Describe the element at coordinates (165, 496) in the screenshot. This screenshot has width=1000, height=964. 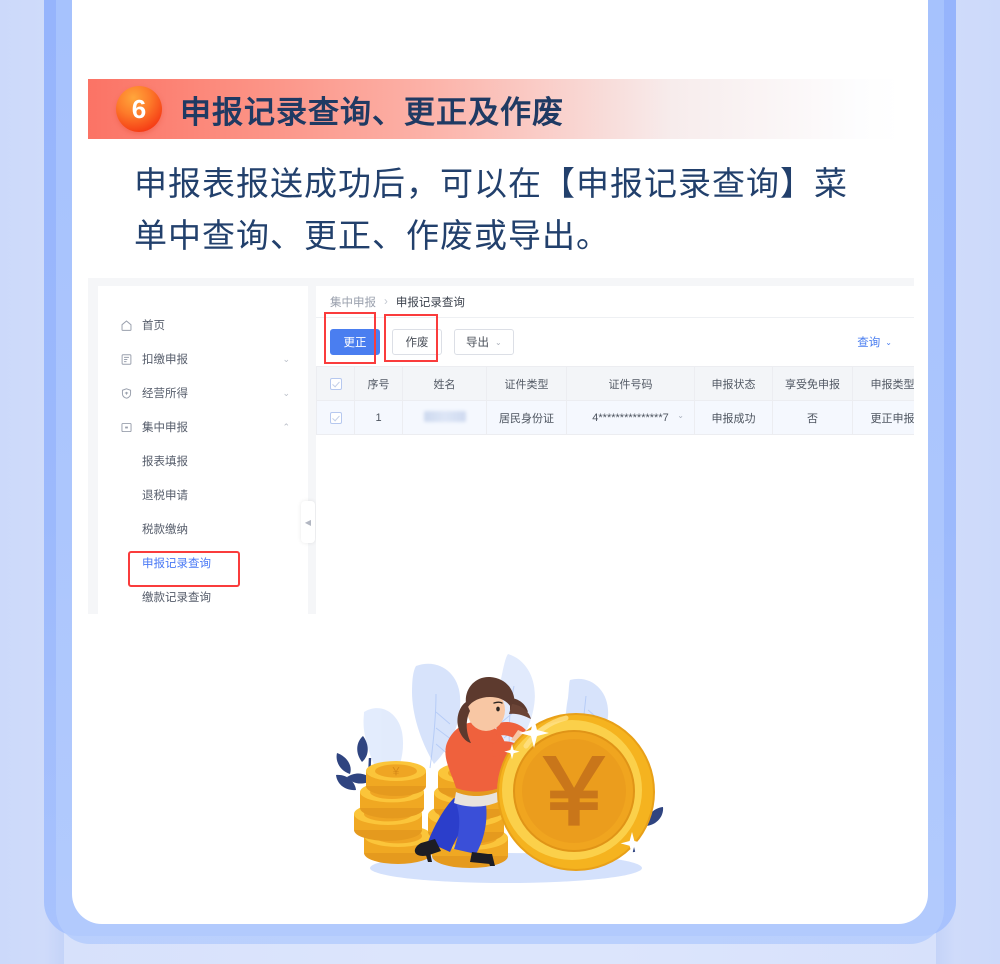
I see `sidebar-subitem-label: 退税申请` at that location.